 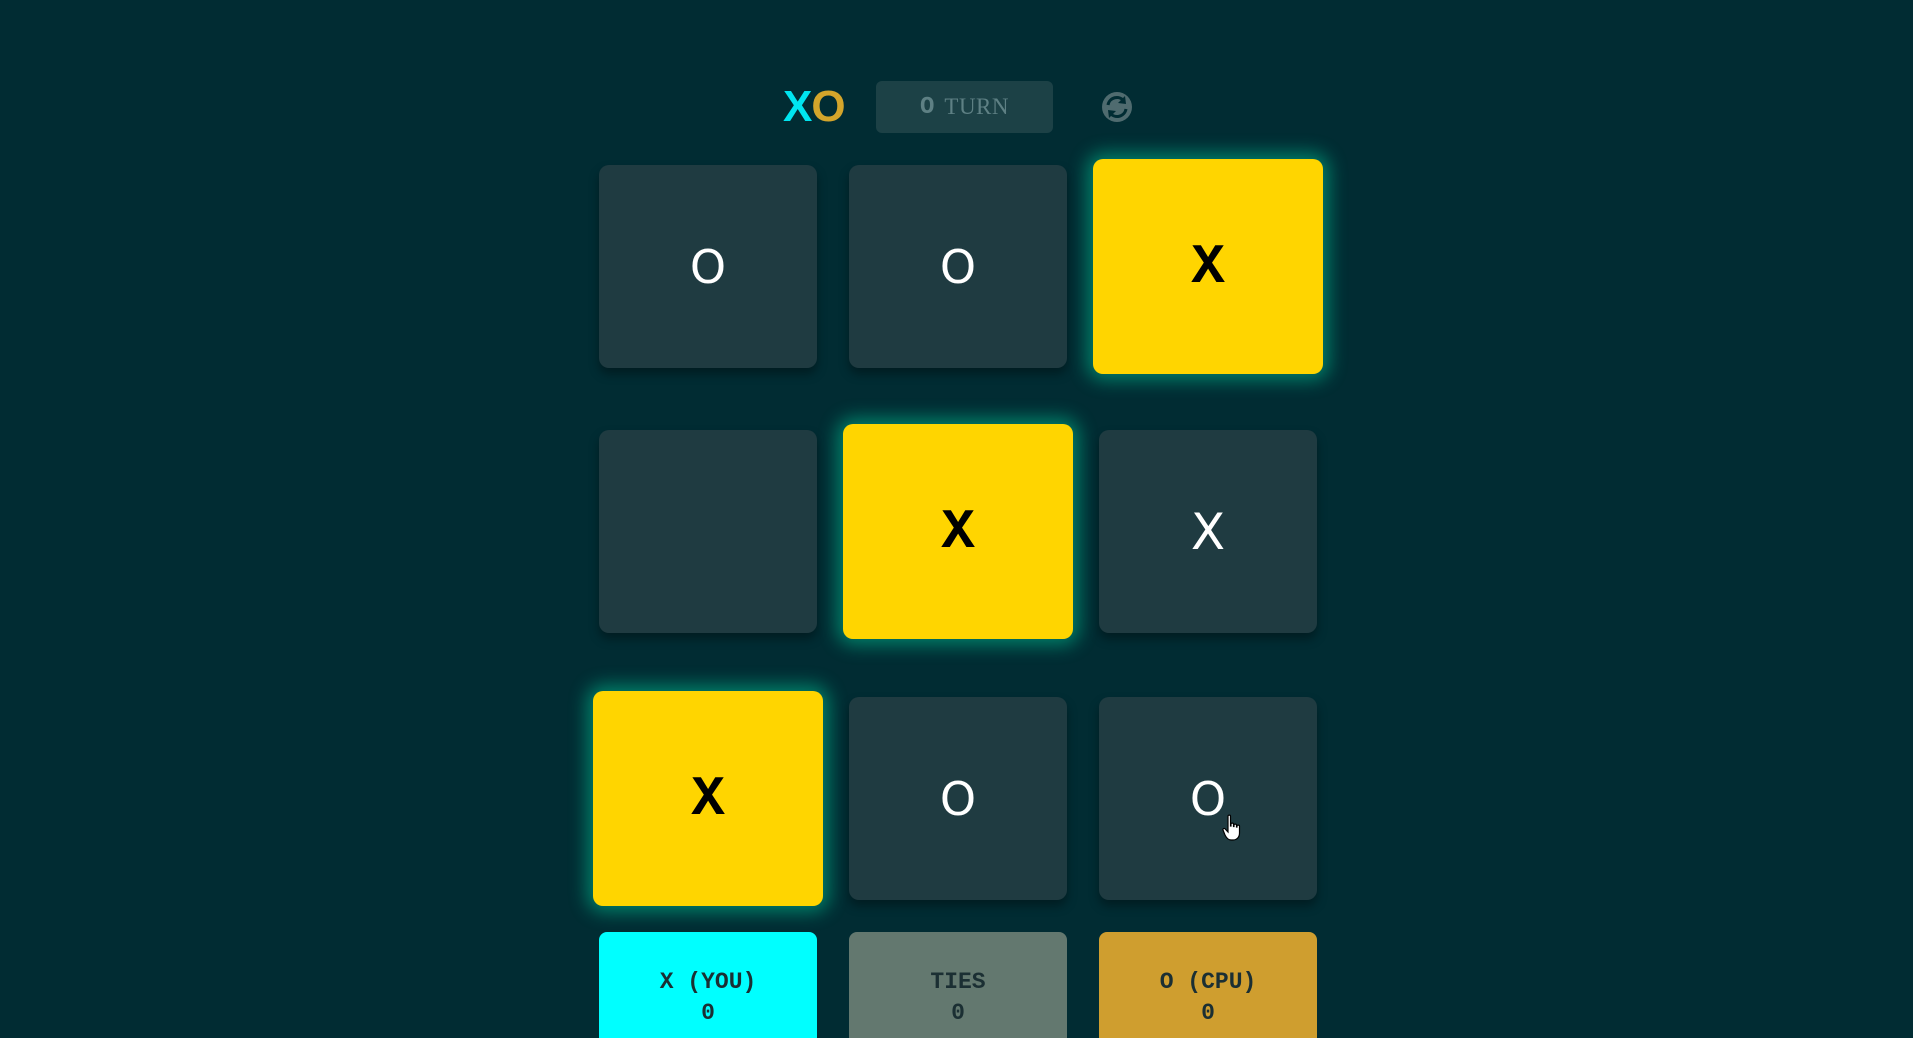 I want to click on score-you-value: 0, so click(x=708, y=1013).